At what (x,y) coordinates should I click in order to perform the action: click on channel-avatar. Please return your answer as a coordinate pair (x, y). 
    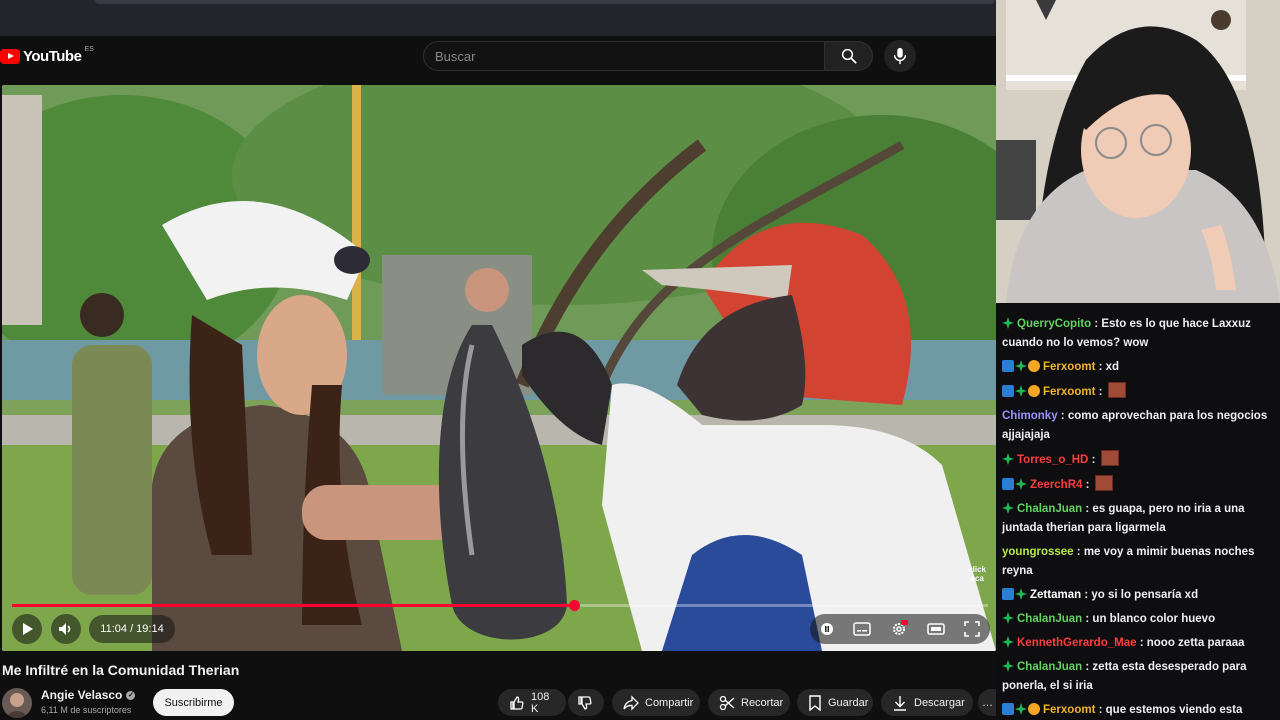
    Looking at the image, I should click on (17, 703).